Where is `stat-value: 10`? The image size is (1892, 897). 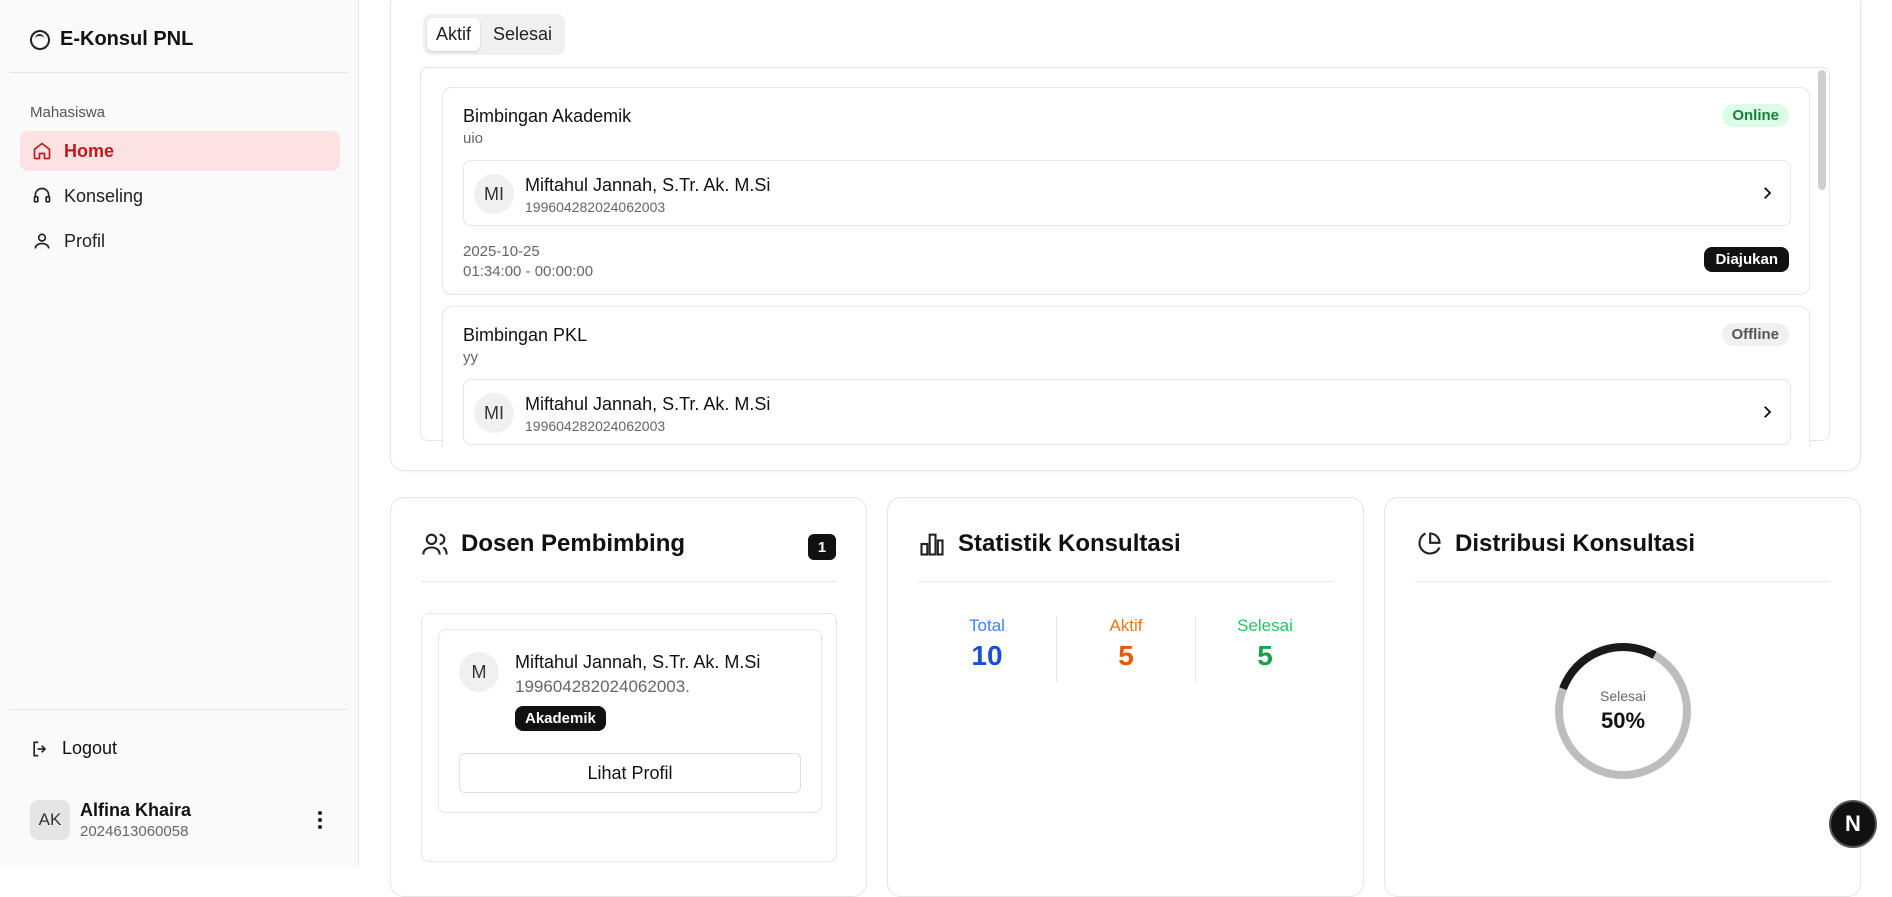
stat-value: 10 is located at coordinates (987, 655).